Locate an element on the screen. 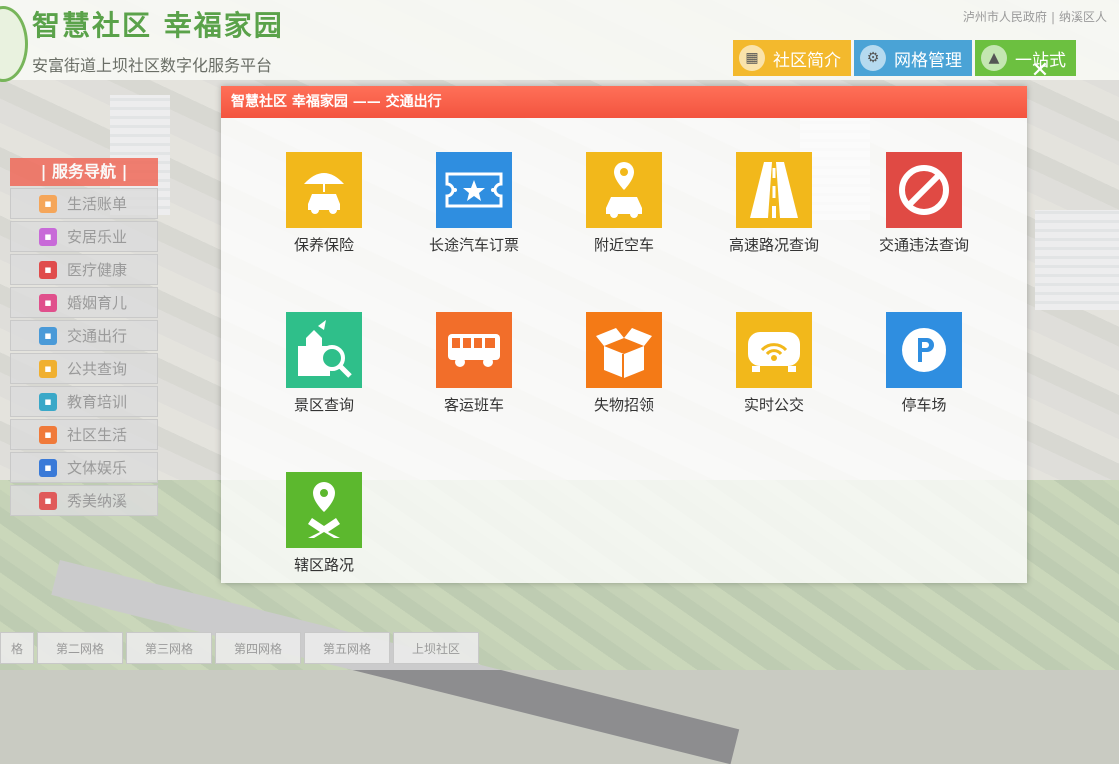 This screenshot has width=1119, height=764. sidenav-item: ▪ 医疗健康 is located at coordinates (84, 269).